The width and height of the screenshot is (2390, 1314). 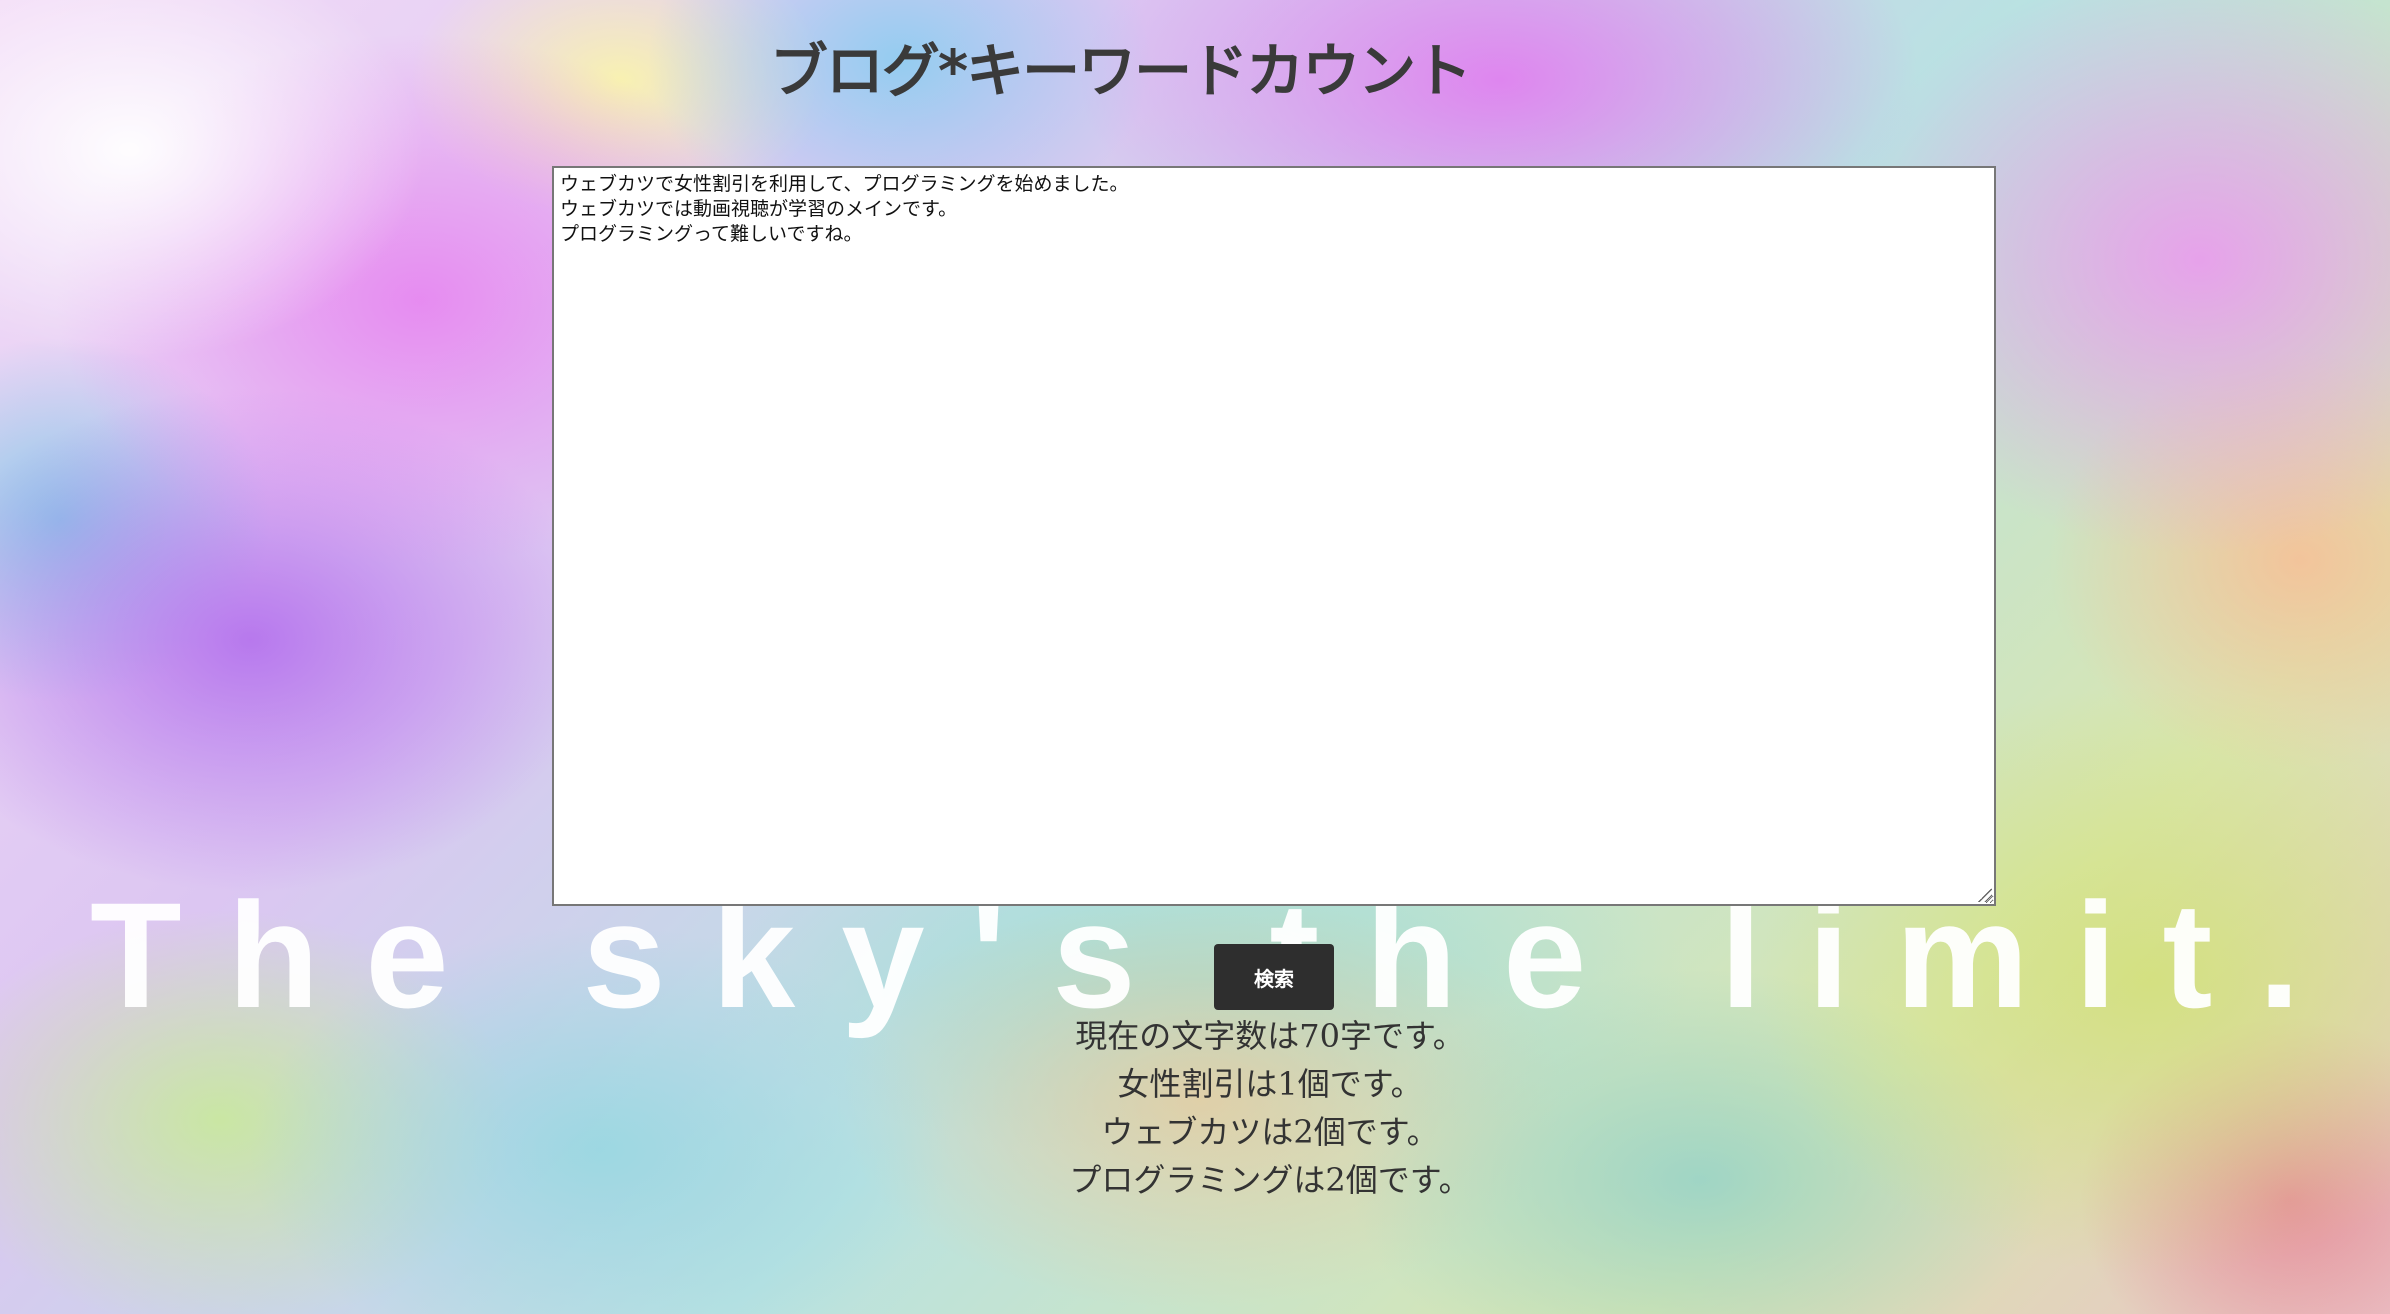 I want to click on keyword-count-result: 女性割引は1個です。, so click(x=1270, y=1084).